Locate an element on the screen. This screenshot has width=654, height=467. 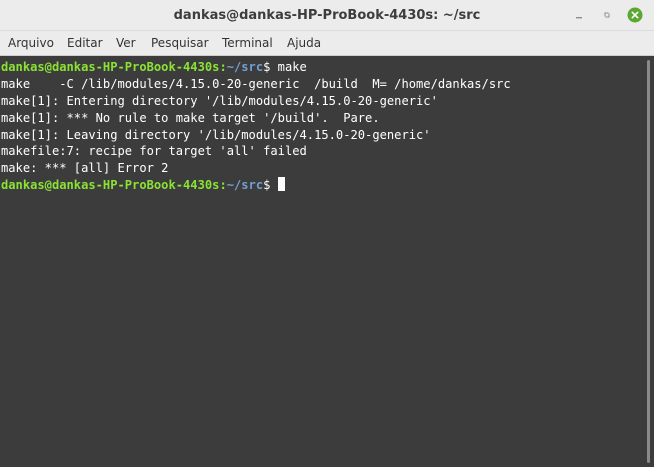
window-title: dankas@dankas-HP-ProBook-4430s: ~/src is located at coordinates (327, 15).